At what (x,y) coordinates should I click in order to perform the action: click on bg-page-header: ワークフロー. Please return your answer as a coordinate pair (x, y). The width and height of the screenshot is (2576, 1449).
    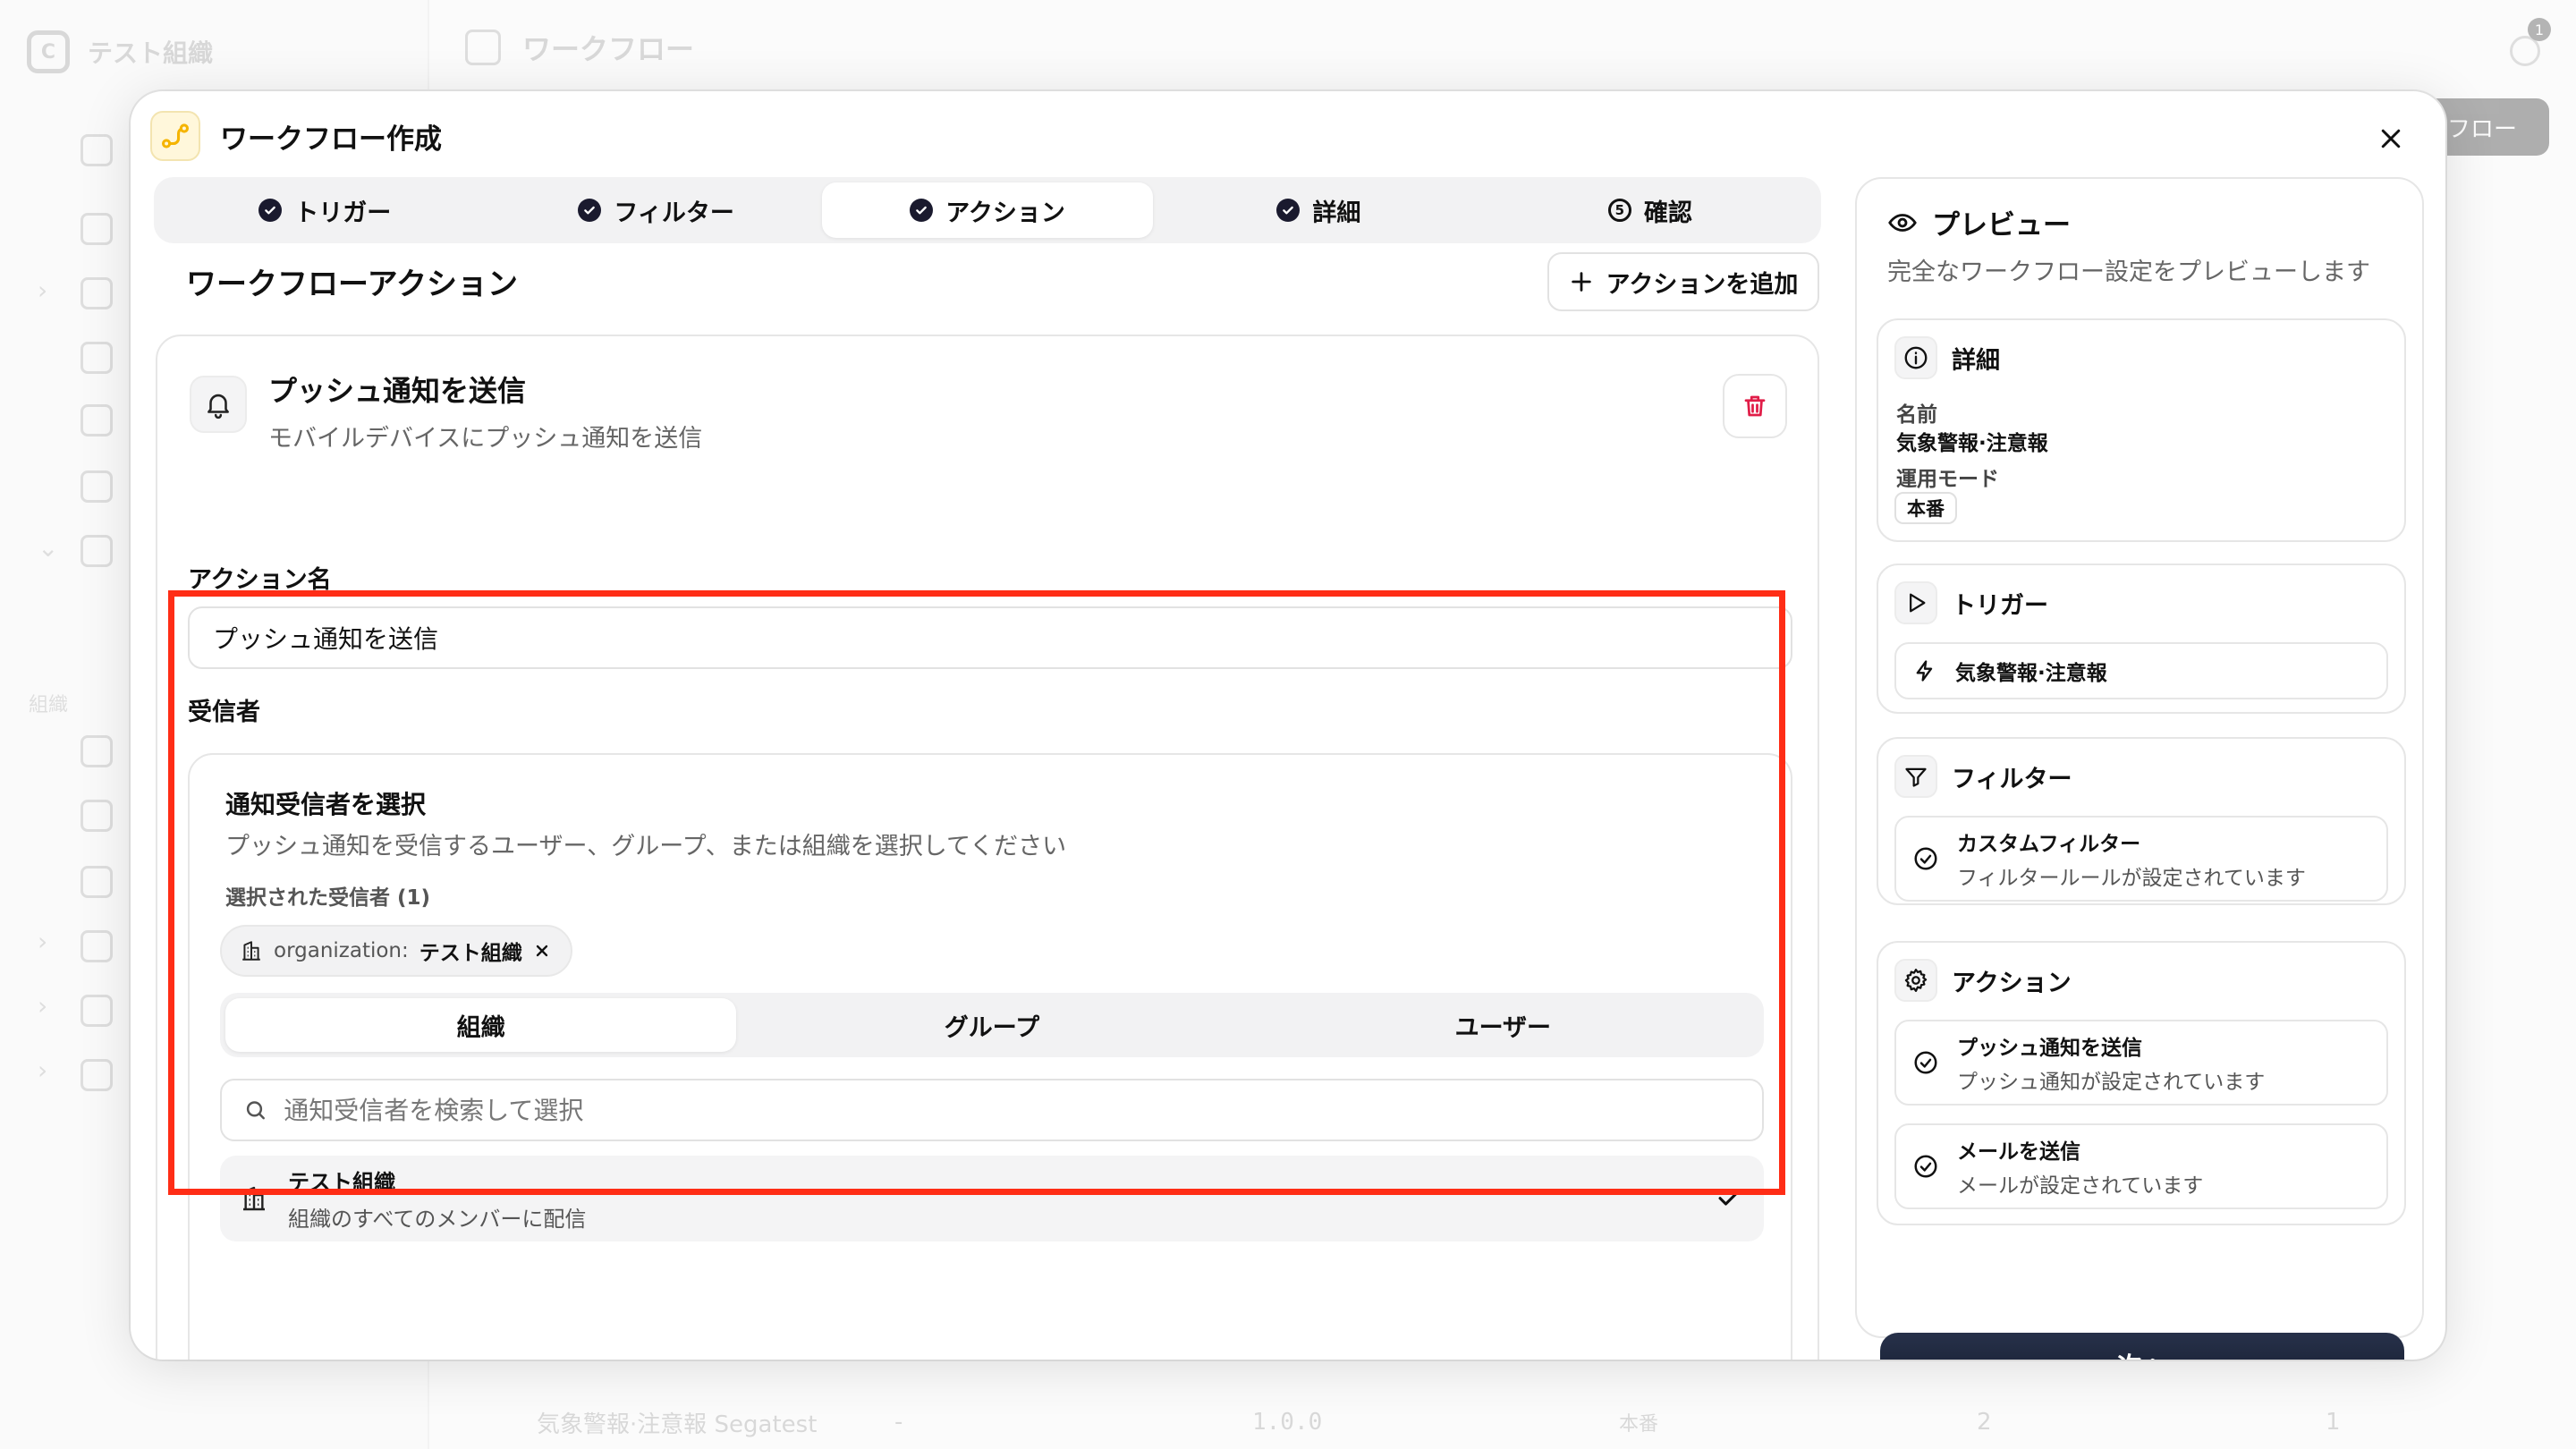
    Looking at the image, I should click on (579, 47).